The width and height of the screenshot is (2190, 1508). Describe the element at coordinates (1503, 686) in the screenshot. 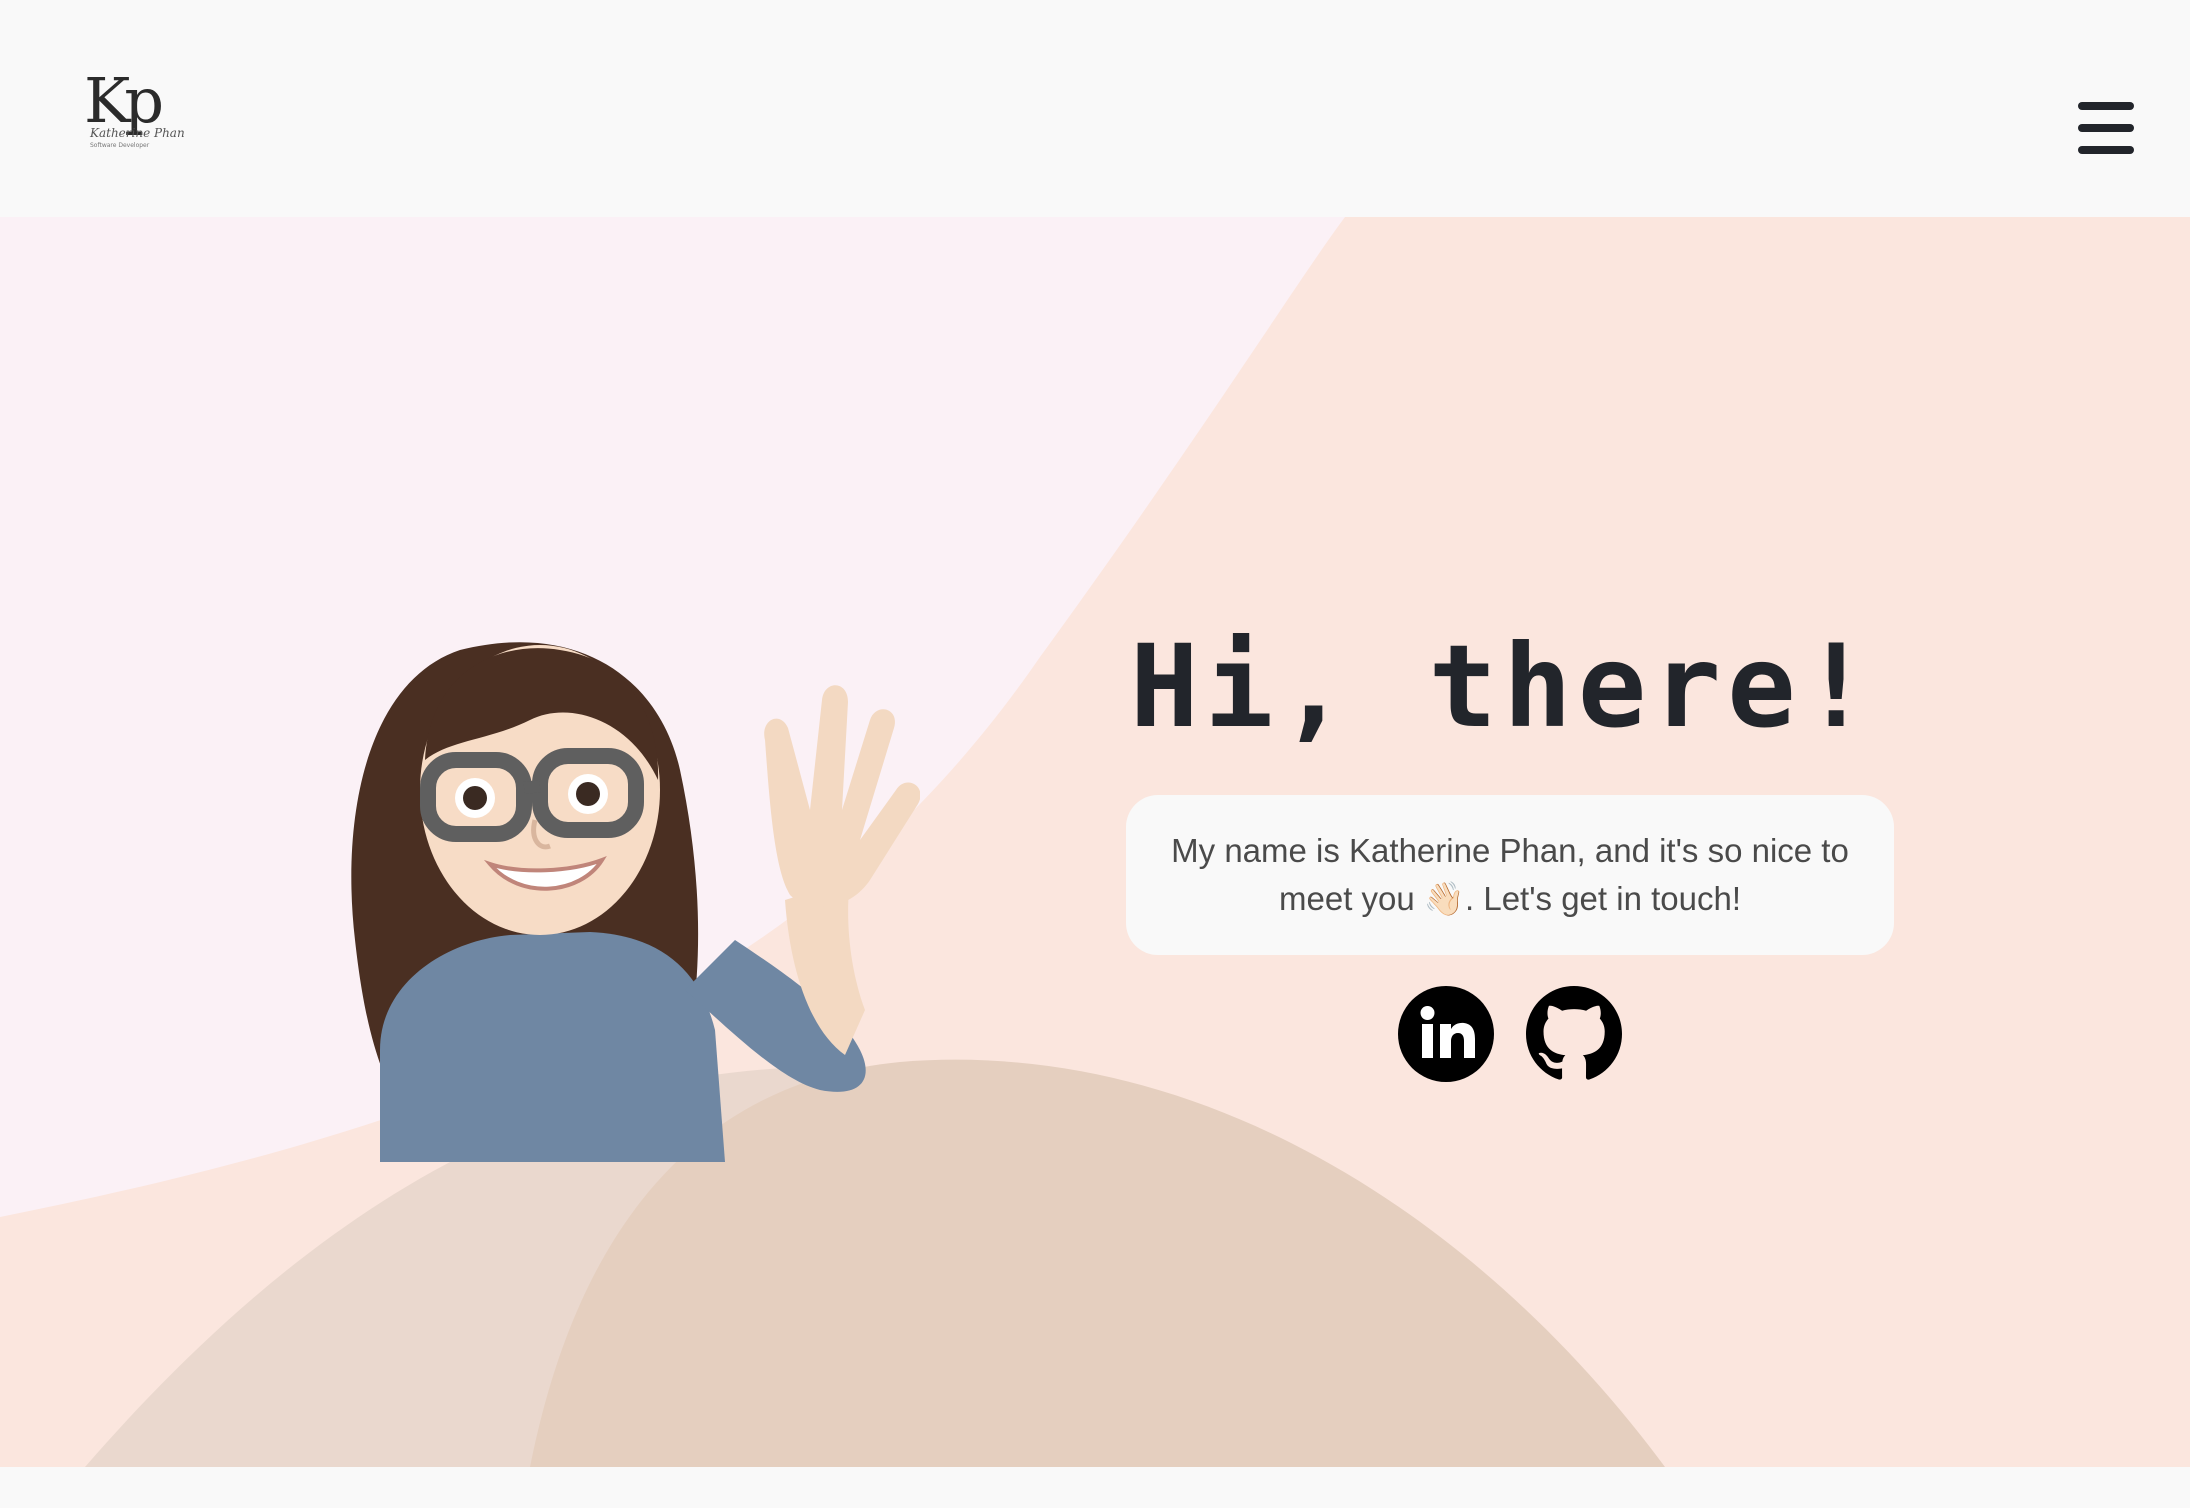

I see `greeting-heading: Hi, there!` at that location.